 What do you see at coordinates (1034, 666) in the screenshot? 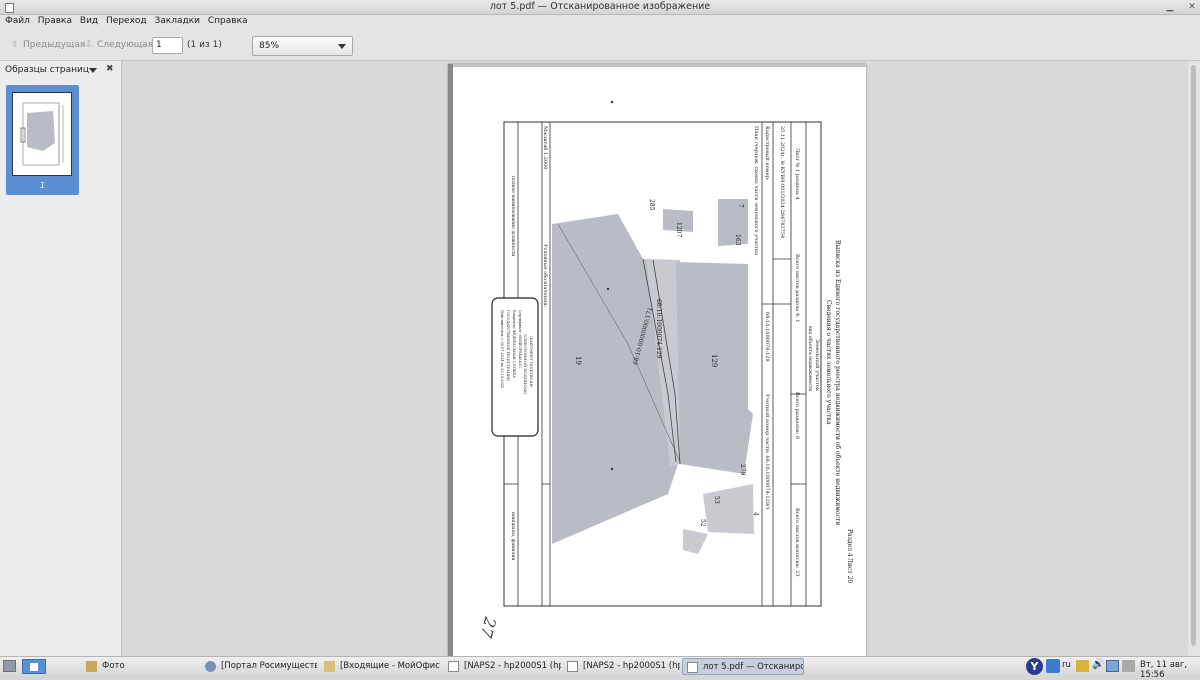
I see `yandex-icon: Y` at bounding box center [1034, 666].